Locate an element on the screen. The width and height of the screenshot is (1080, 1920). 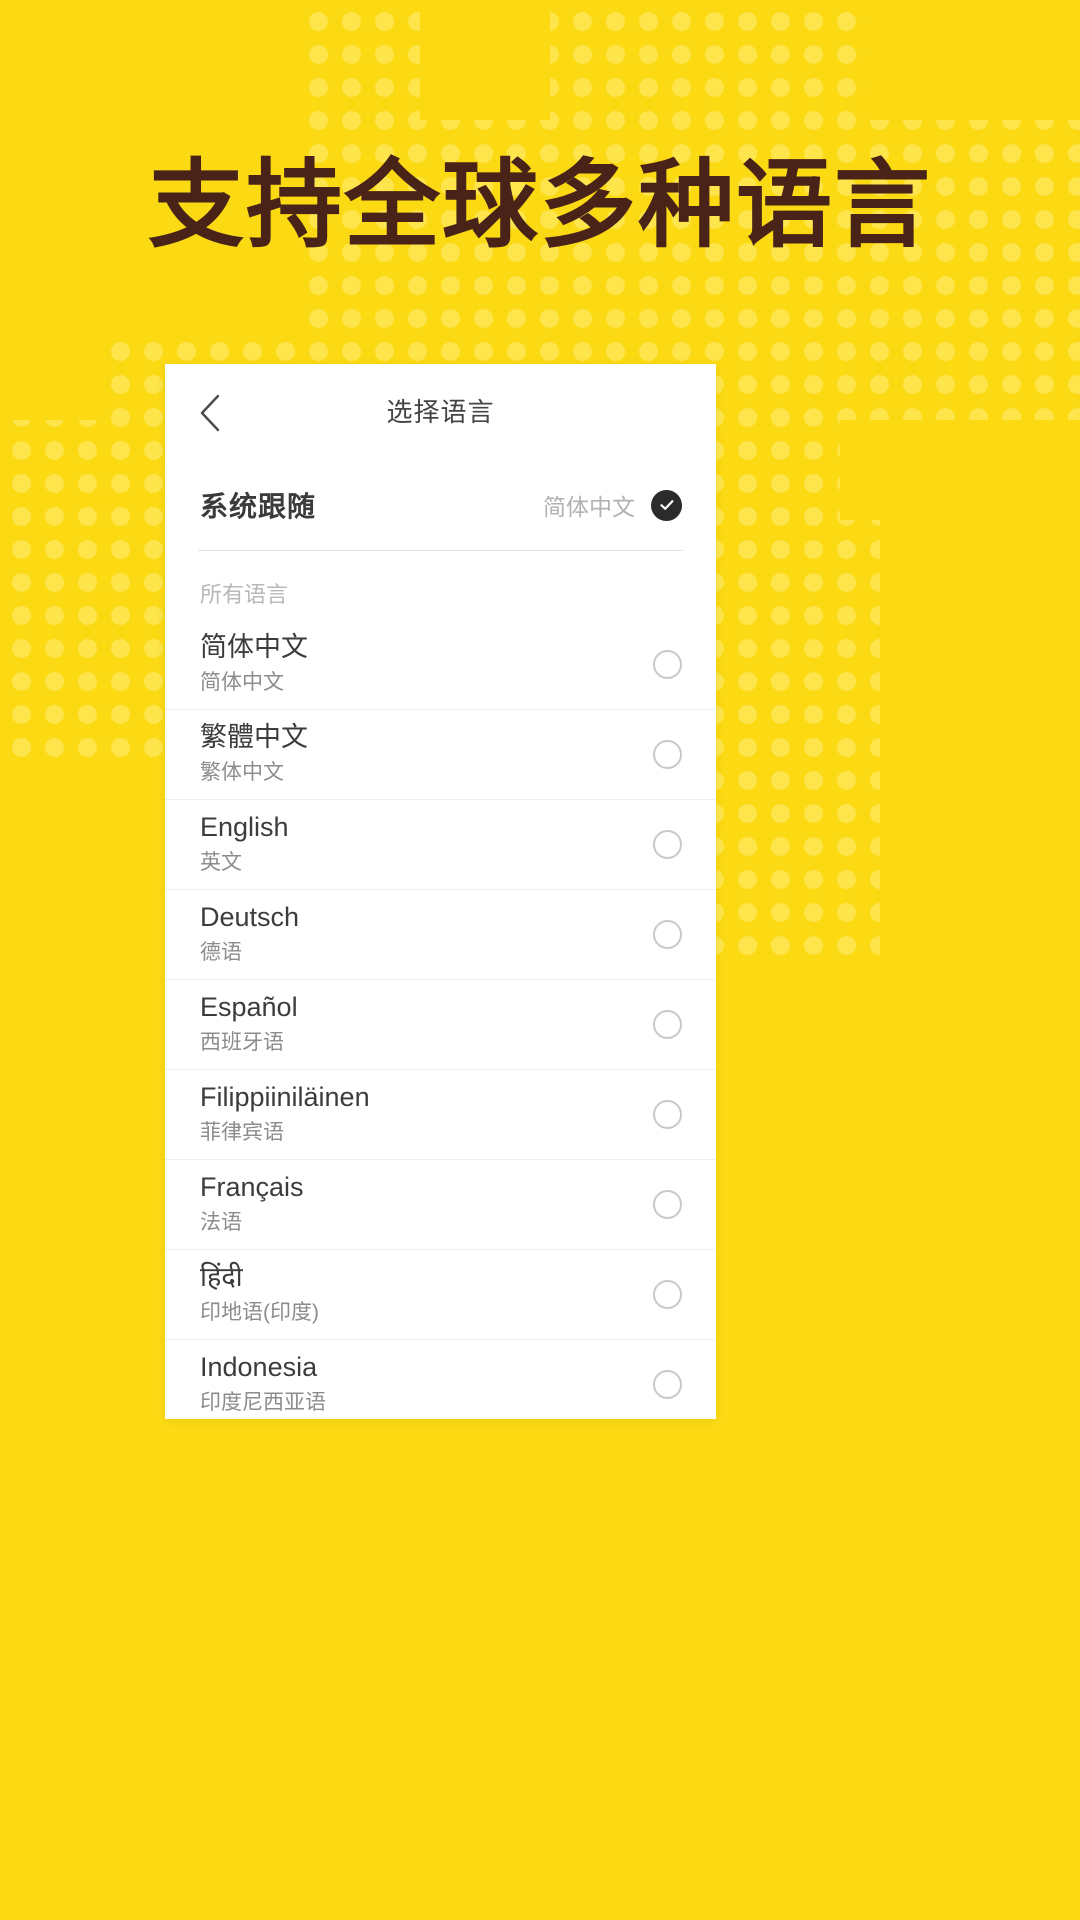
language-native-name: English is located at coordinates (244, 827).